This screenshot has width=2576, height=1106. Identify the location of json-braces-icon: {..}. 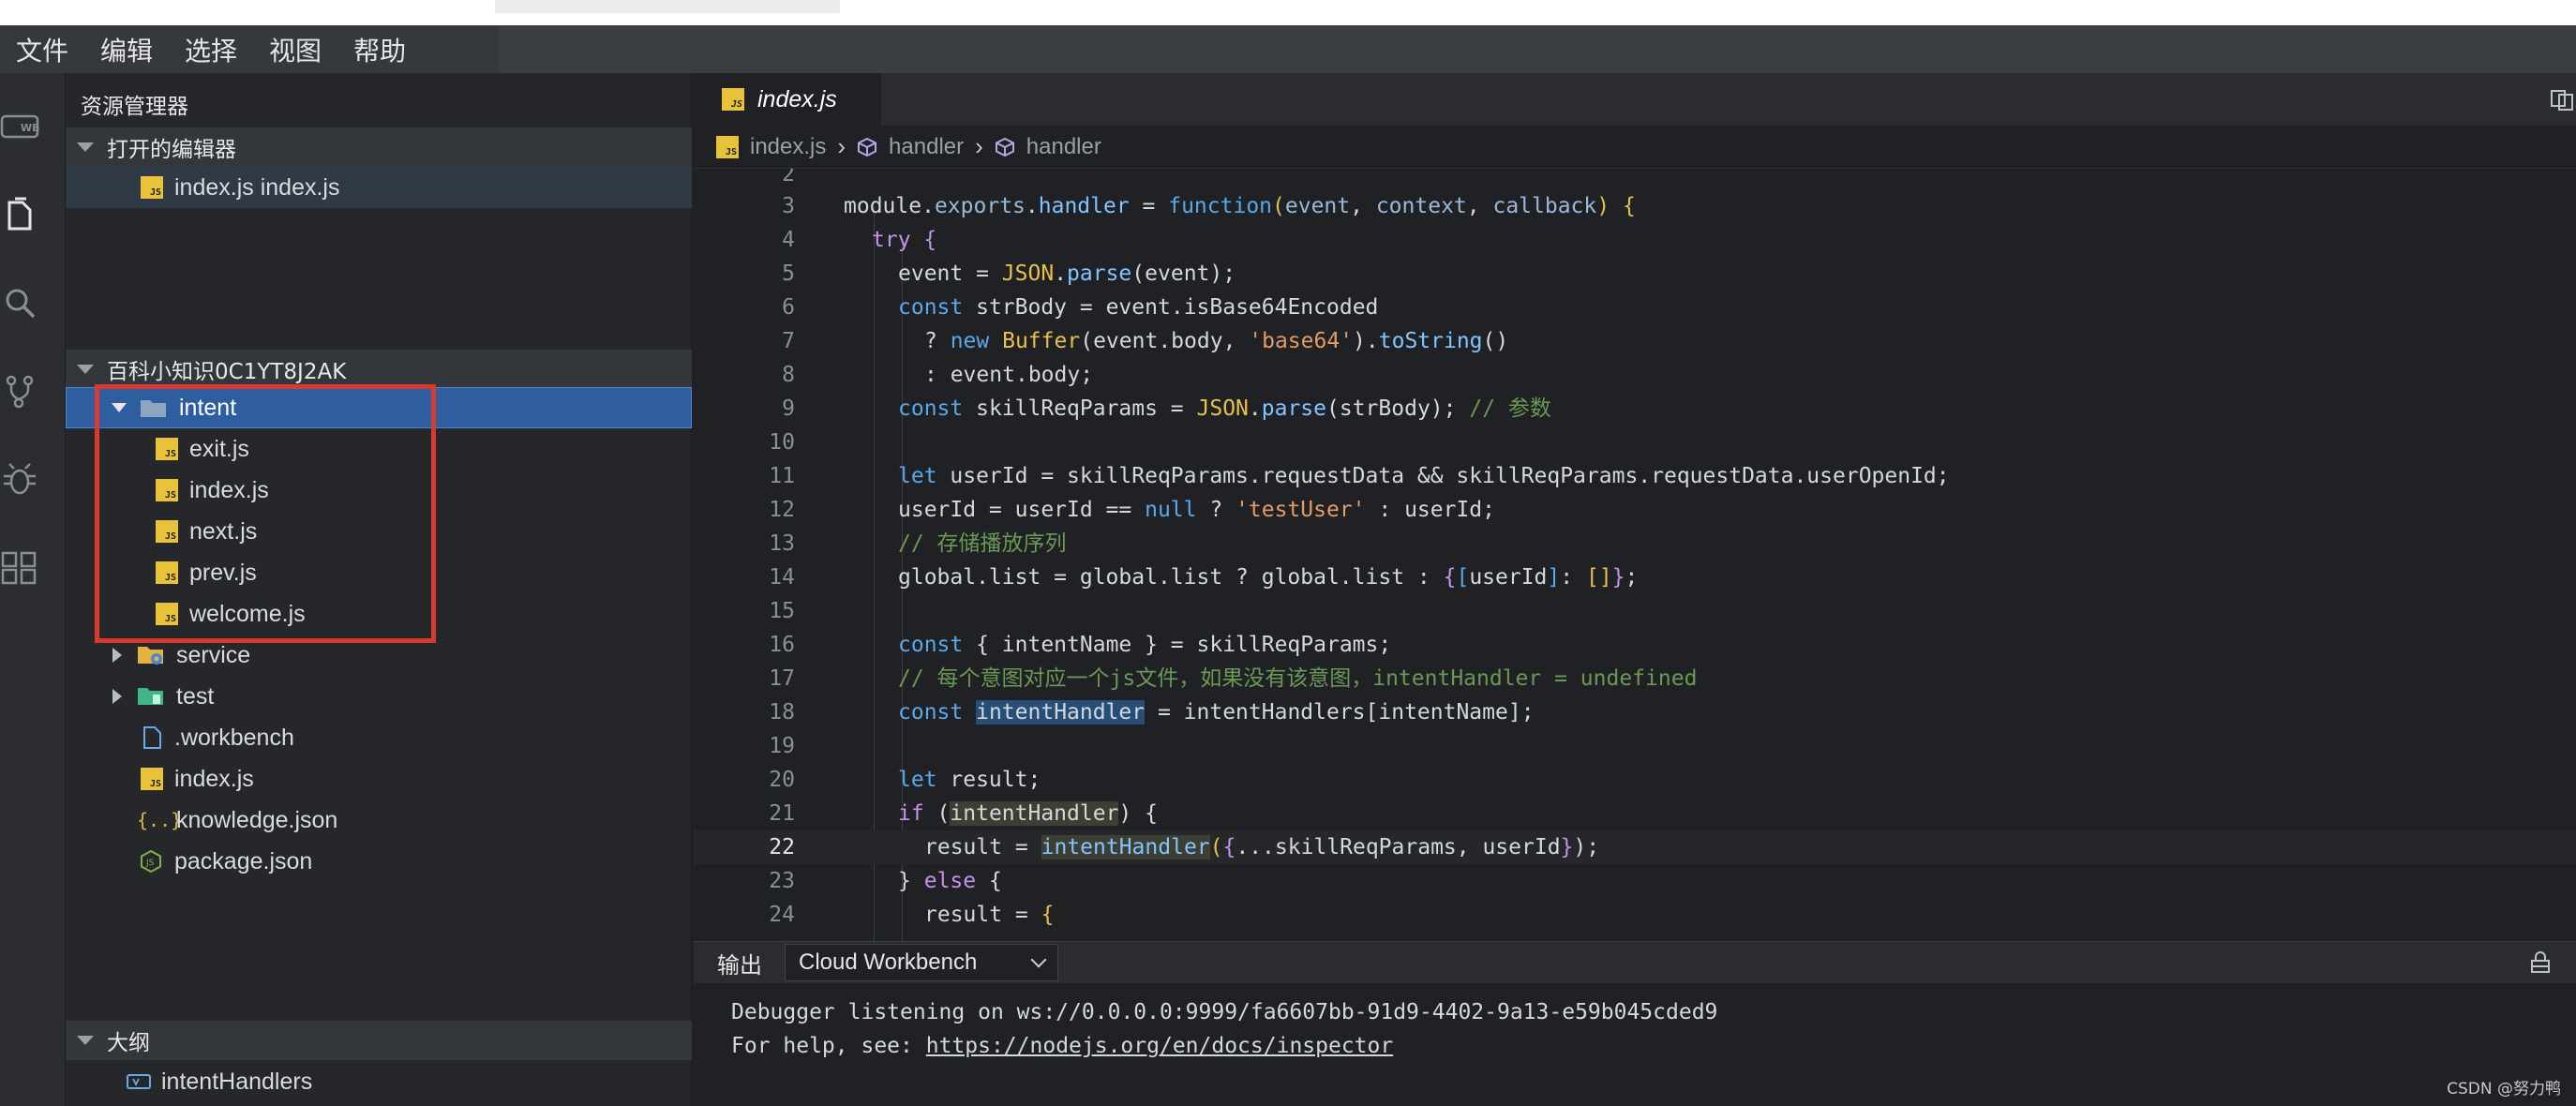
(160, 820).